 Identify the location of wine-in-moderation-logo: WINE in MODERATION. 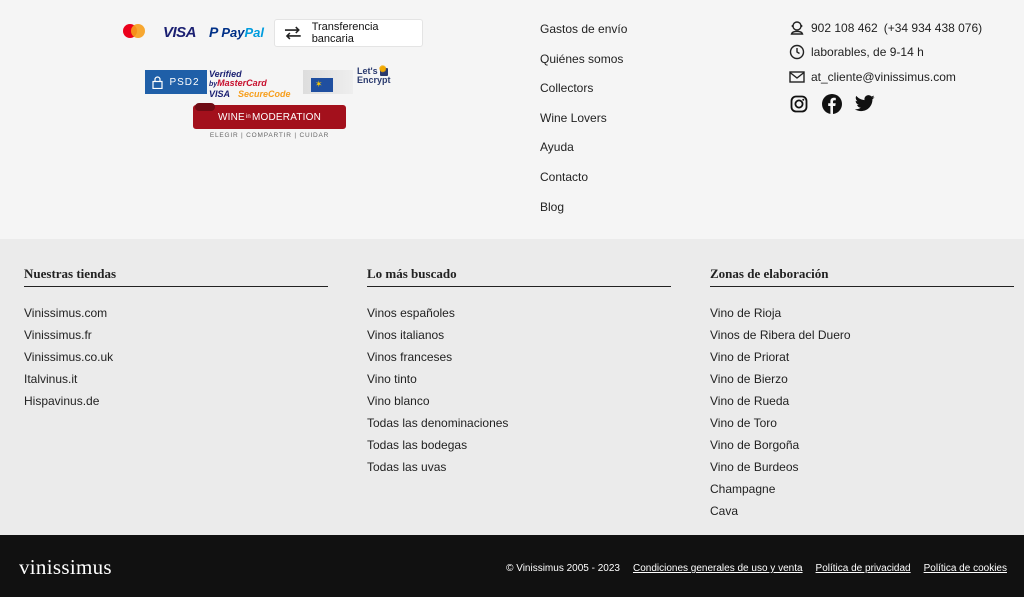
(269, 116).